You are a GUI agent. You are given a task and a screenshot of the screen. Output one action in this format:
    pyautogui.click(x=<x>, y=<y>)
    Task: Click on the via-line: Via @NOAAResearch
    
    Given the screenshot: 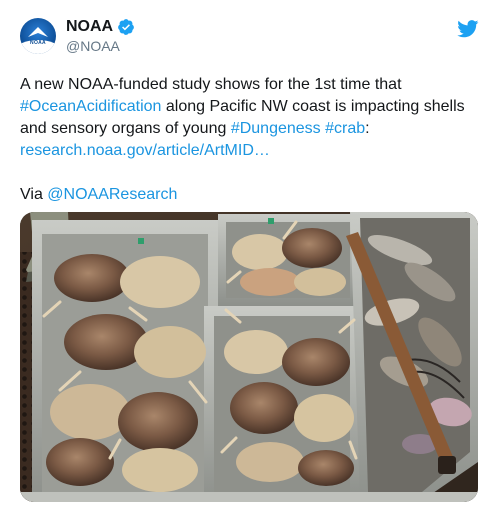 What is the action you would take?
    pyautogui.click(x=247, y=195)
    